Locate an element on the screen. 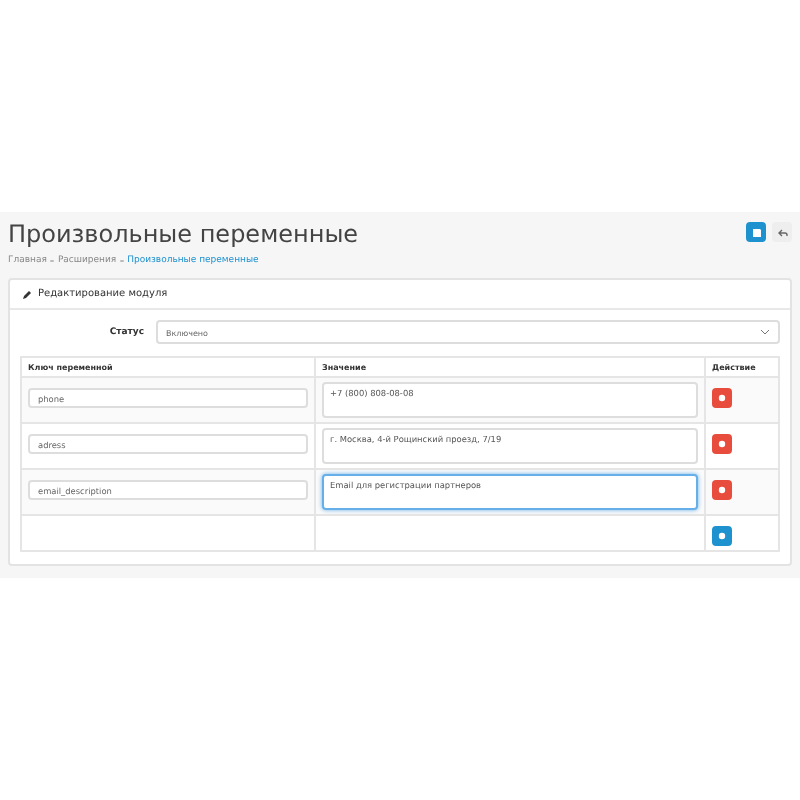 The image size is (800, 800). back-button is located at coordinates (782, 232).